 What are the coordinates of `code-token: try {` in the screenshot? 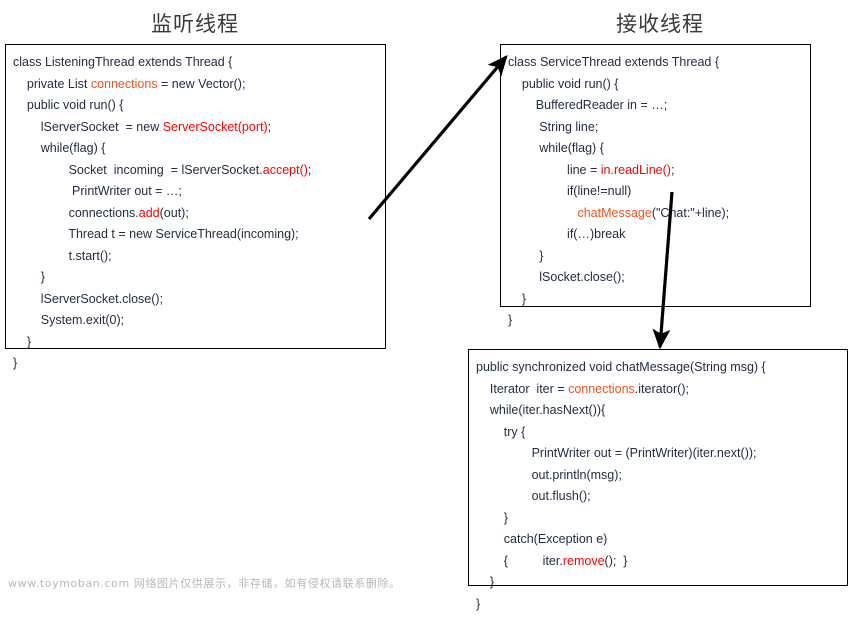 It's located at (501, 431).